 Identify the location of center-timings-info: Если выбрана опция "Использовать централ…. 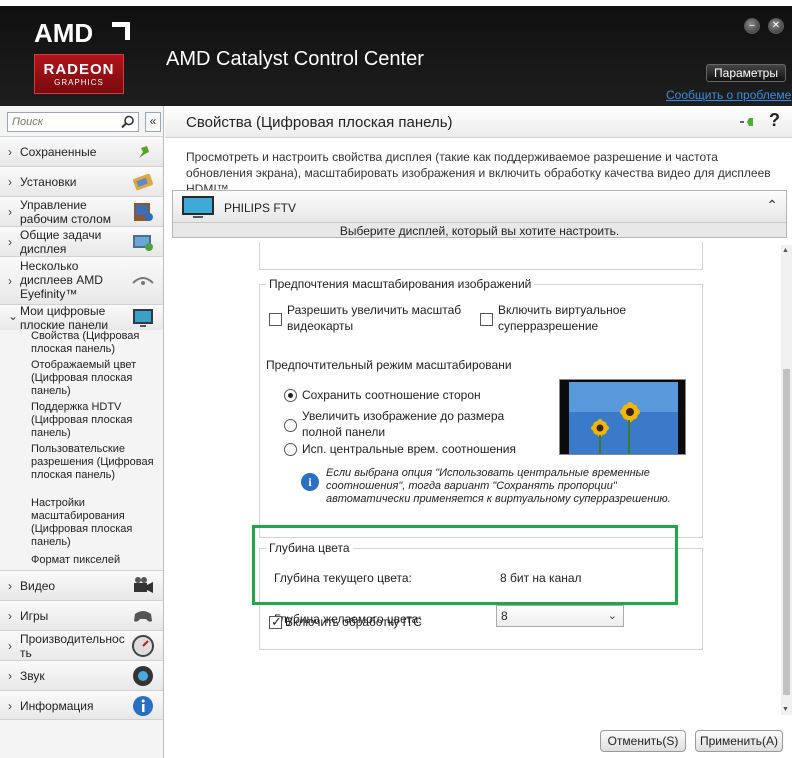
(498, 486).